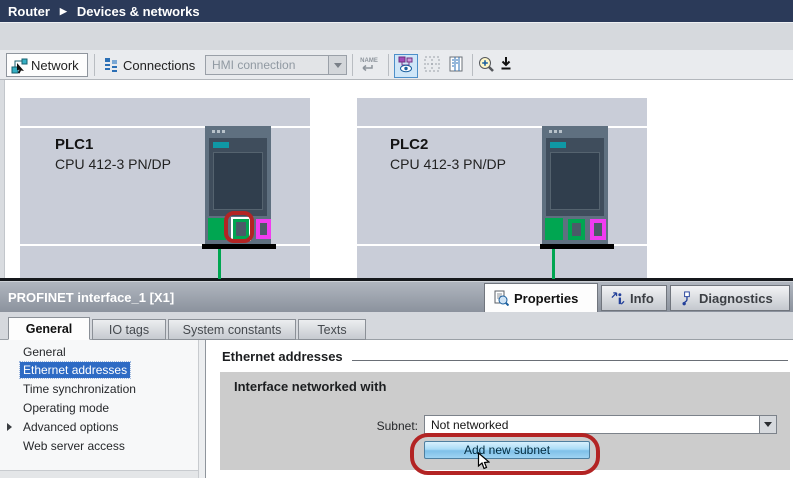 The image size is (793, 478). I want to click on connections-button: Connections, so click(150, 65).